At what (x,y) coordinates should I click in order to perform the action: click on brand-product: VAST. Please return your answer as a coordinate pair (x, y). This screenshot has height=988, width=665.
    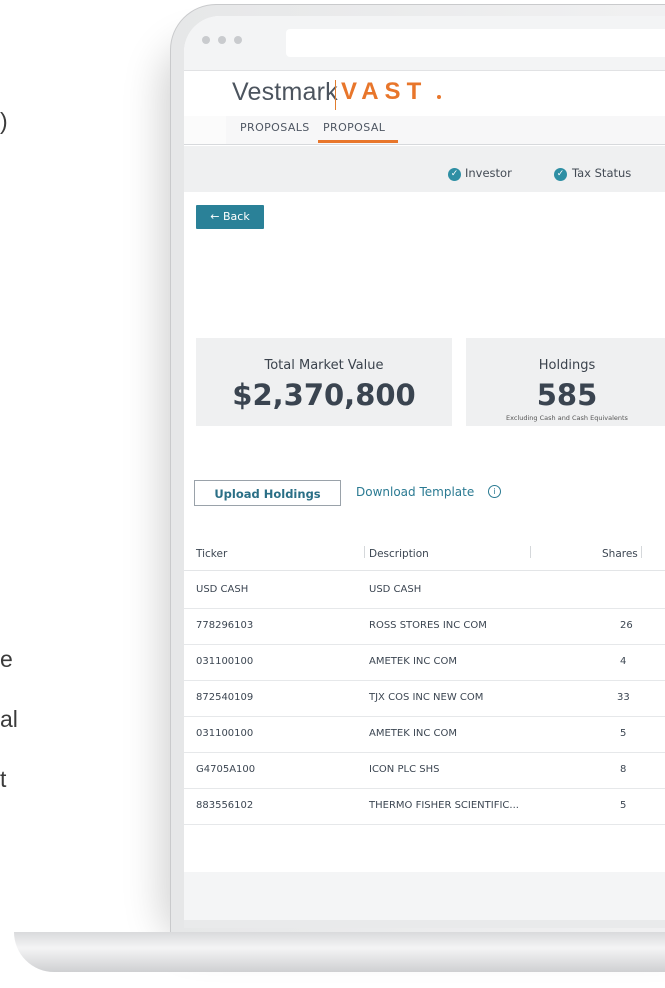
    Looking at the image, I should click on (384, 91).